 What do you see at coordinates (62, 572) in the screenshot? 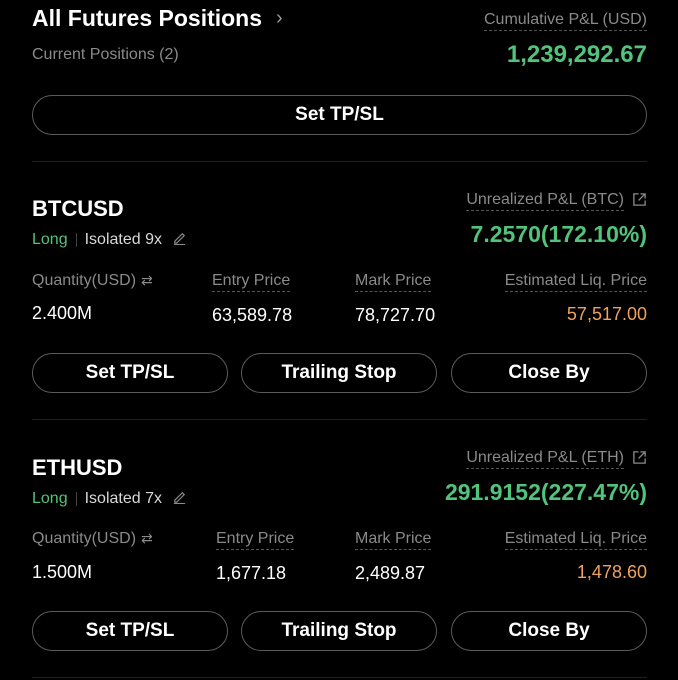
I see `quantity-value: 1.500M` at bounding box center [62, 572].